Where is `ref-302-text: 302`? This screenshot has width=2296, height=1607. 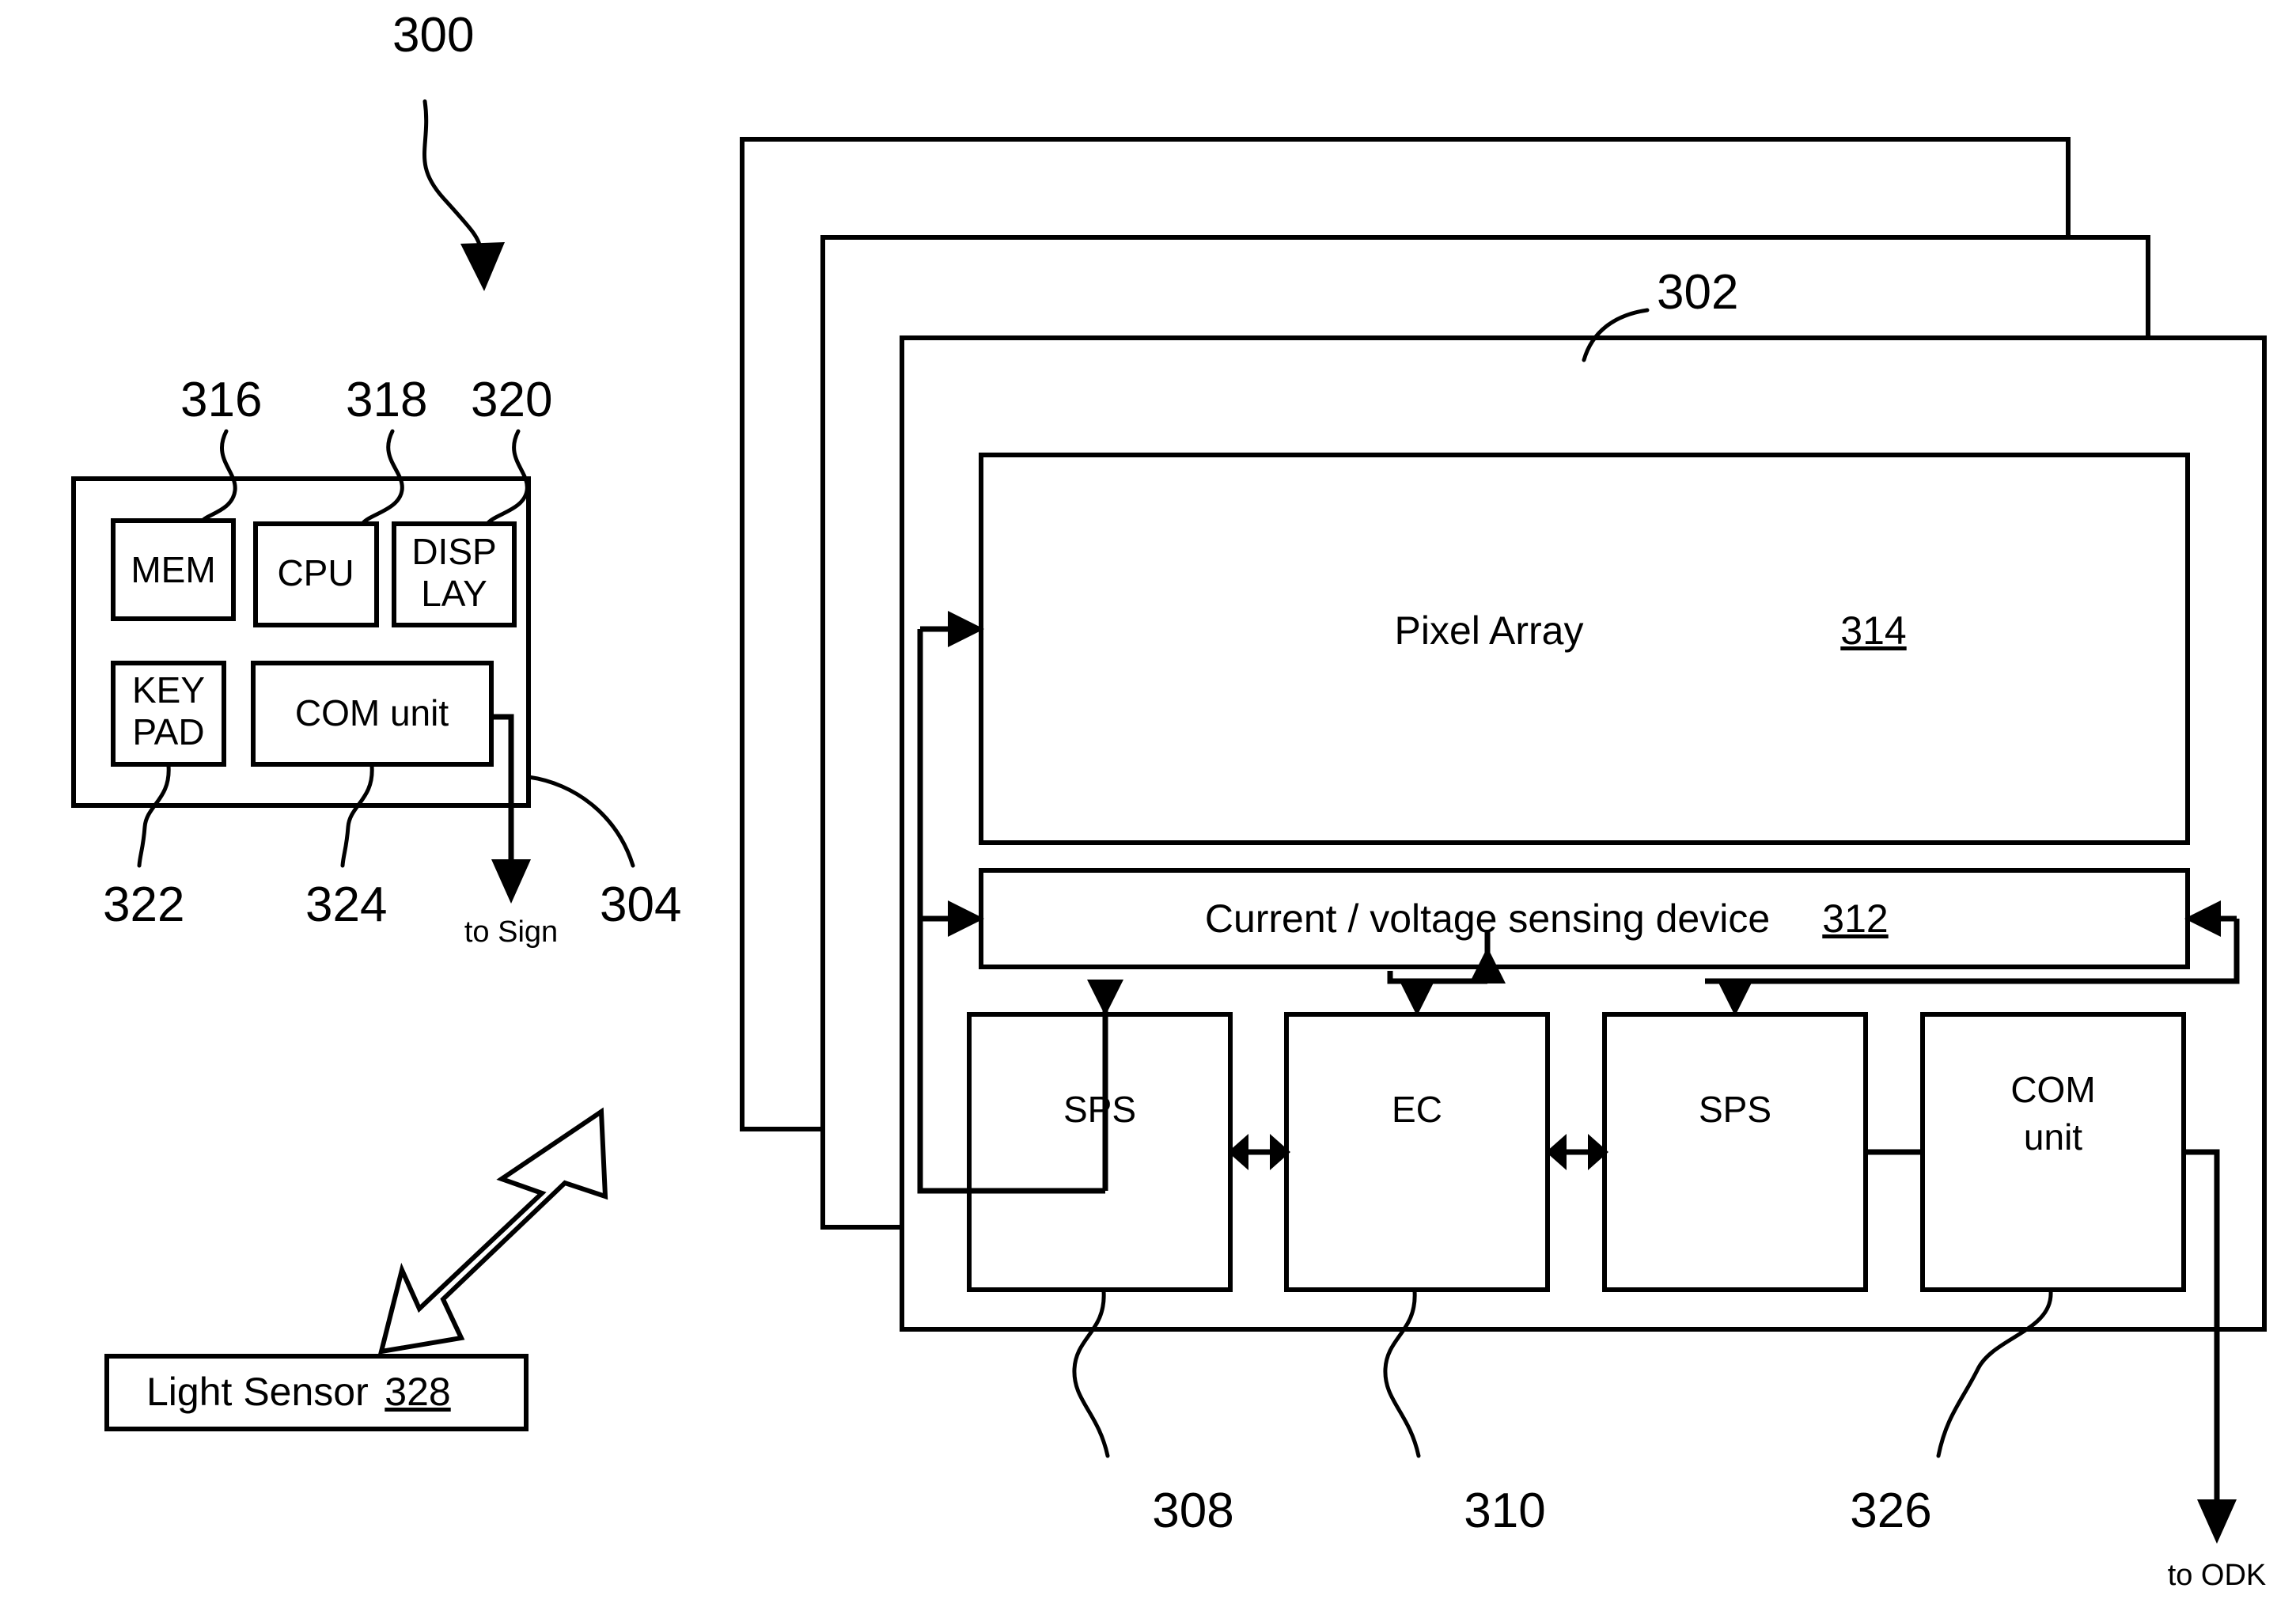 ref-302-text: 302 is located at coordinates (1698, 292).